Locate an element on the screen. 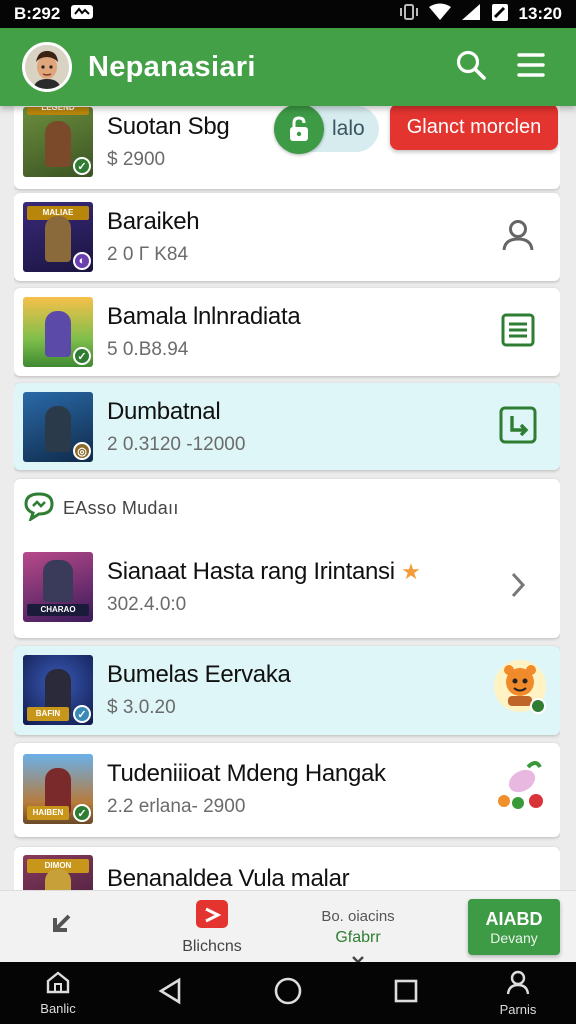 This screenshot has height=1024, width=576. item-title: Sianaat Hasta rang Irintansi ★ is located at coordinates (300, 572).